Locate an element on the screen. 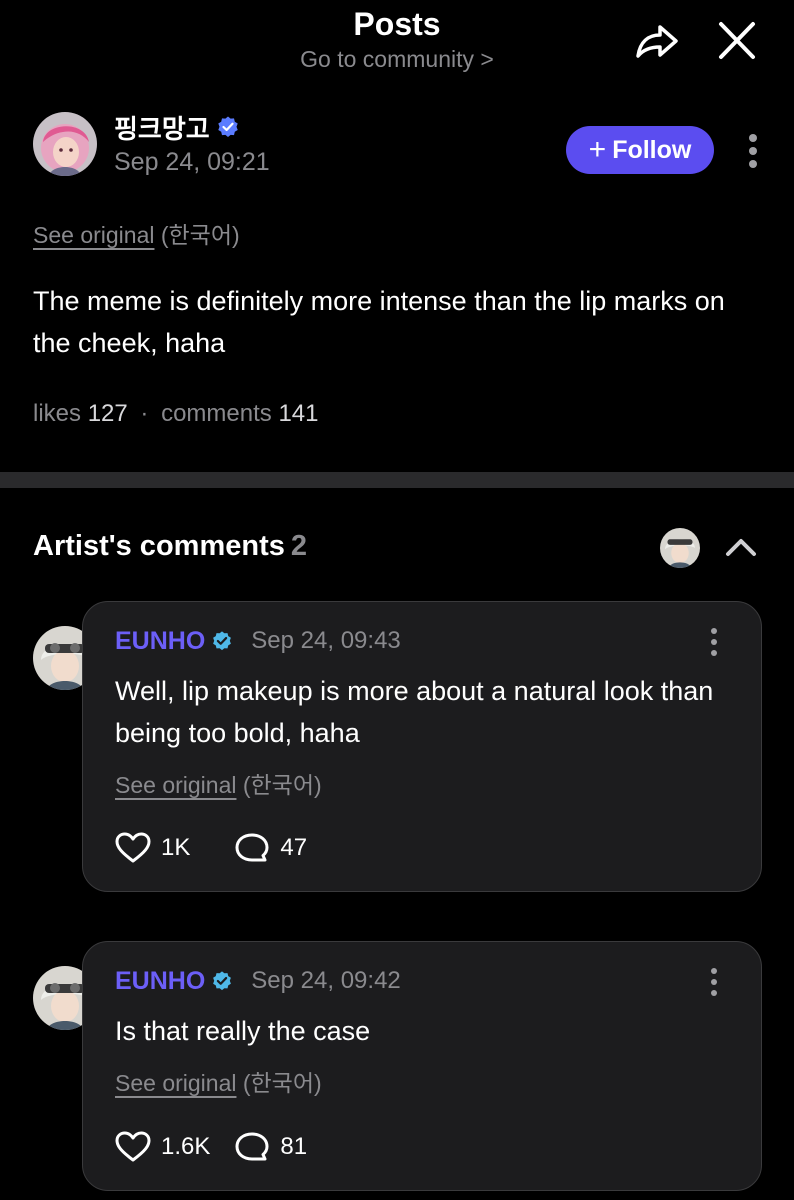  share-icon is located at coordinates (657, 41).